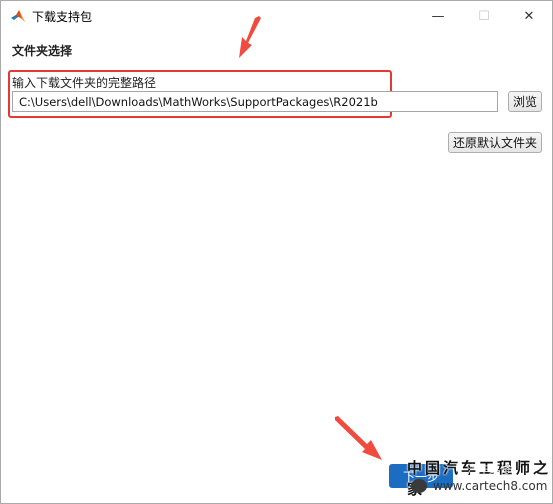  I want to click on watermark-site: www.cartech8.com, so click(490, 486).